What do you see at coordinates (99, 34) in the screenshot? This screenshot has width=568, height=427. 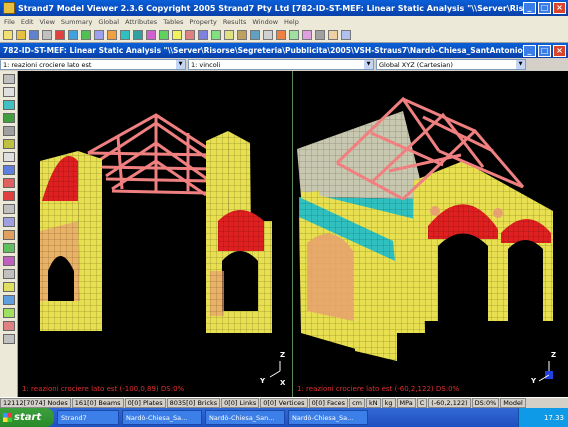 I see `undo-icon` at bounding box center [99, 34].